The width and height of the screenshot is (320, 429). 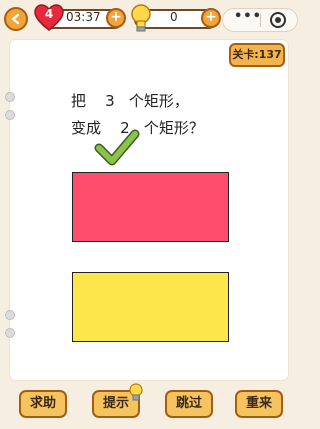 I want to click on back-arrow-icon, so click(x=15, y=19).